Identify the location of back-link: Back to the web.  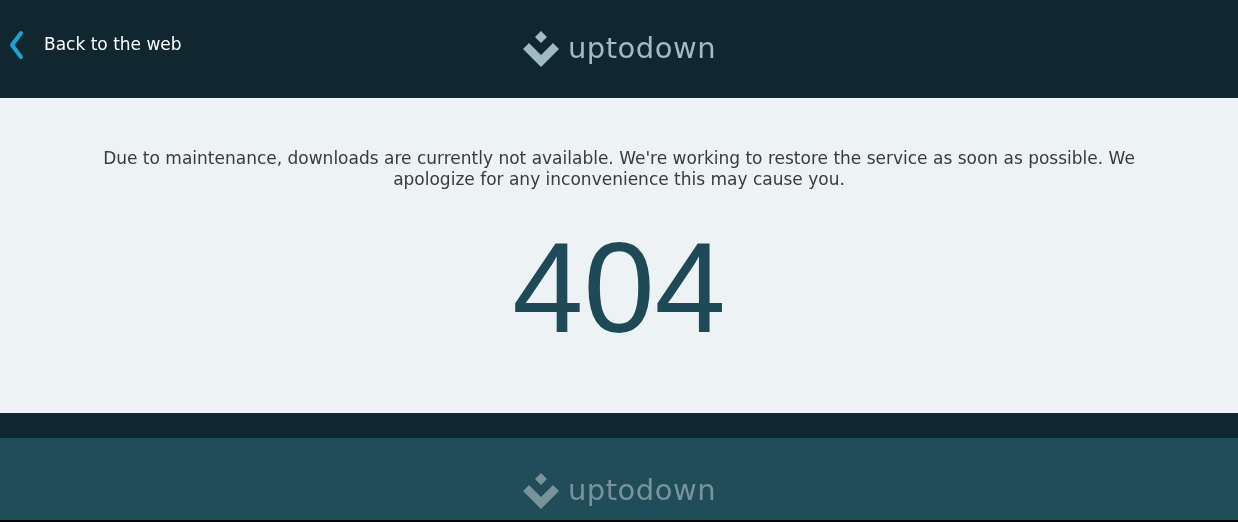
(95, 45).